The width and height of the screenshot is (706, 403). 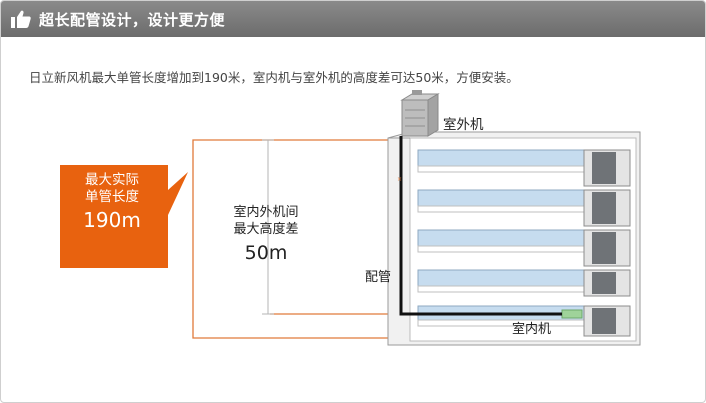 I want to click on height-label-value: 50m, so click(x=266, y=252).